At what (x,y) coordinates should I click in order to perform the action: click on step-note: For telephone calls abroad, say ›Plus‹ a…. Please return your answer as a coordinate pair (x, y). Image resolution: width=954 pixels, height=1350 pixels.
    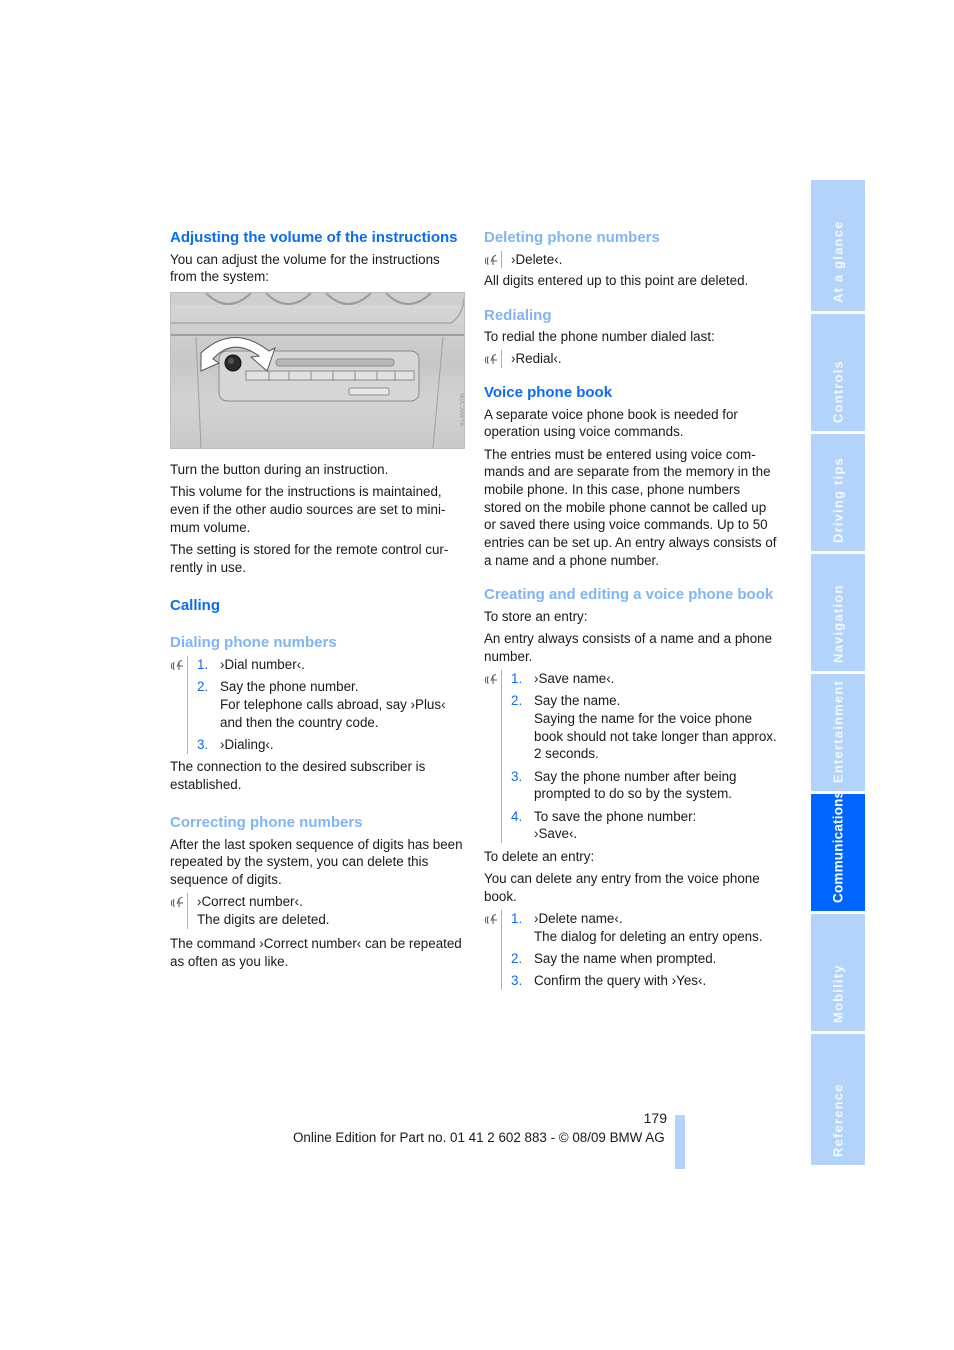
    Looking at the image, I should click on (333, 713).